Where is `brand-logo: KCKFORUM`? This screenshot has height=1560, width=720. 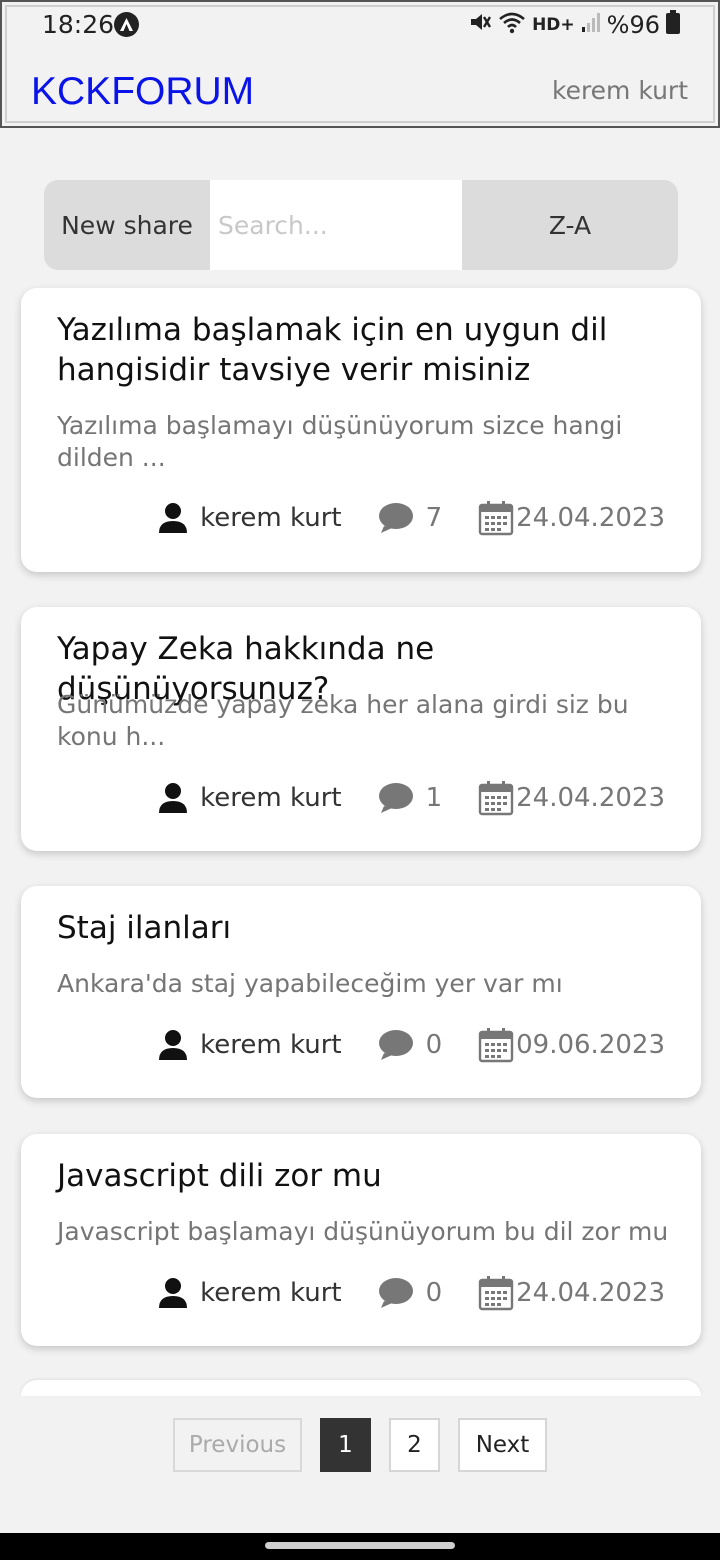 brand-logo: KCKFORUM is located at coordinates (142, 92).